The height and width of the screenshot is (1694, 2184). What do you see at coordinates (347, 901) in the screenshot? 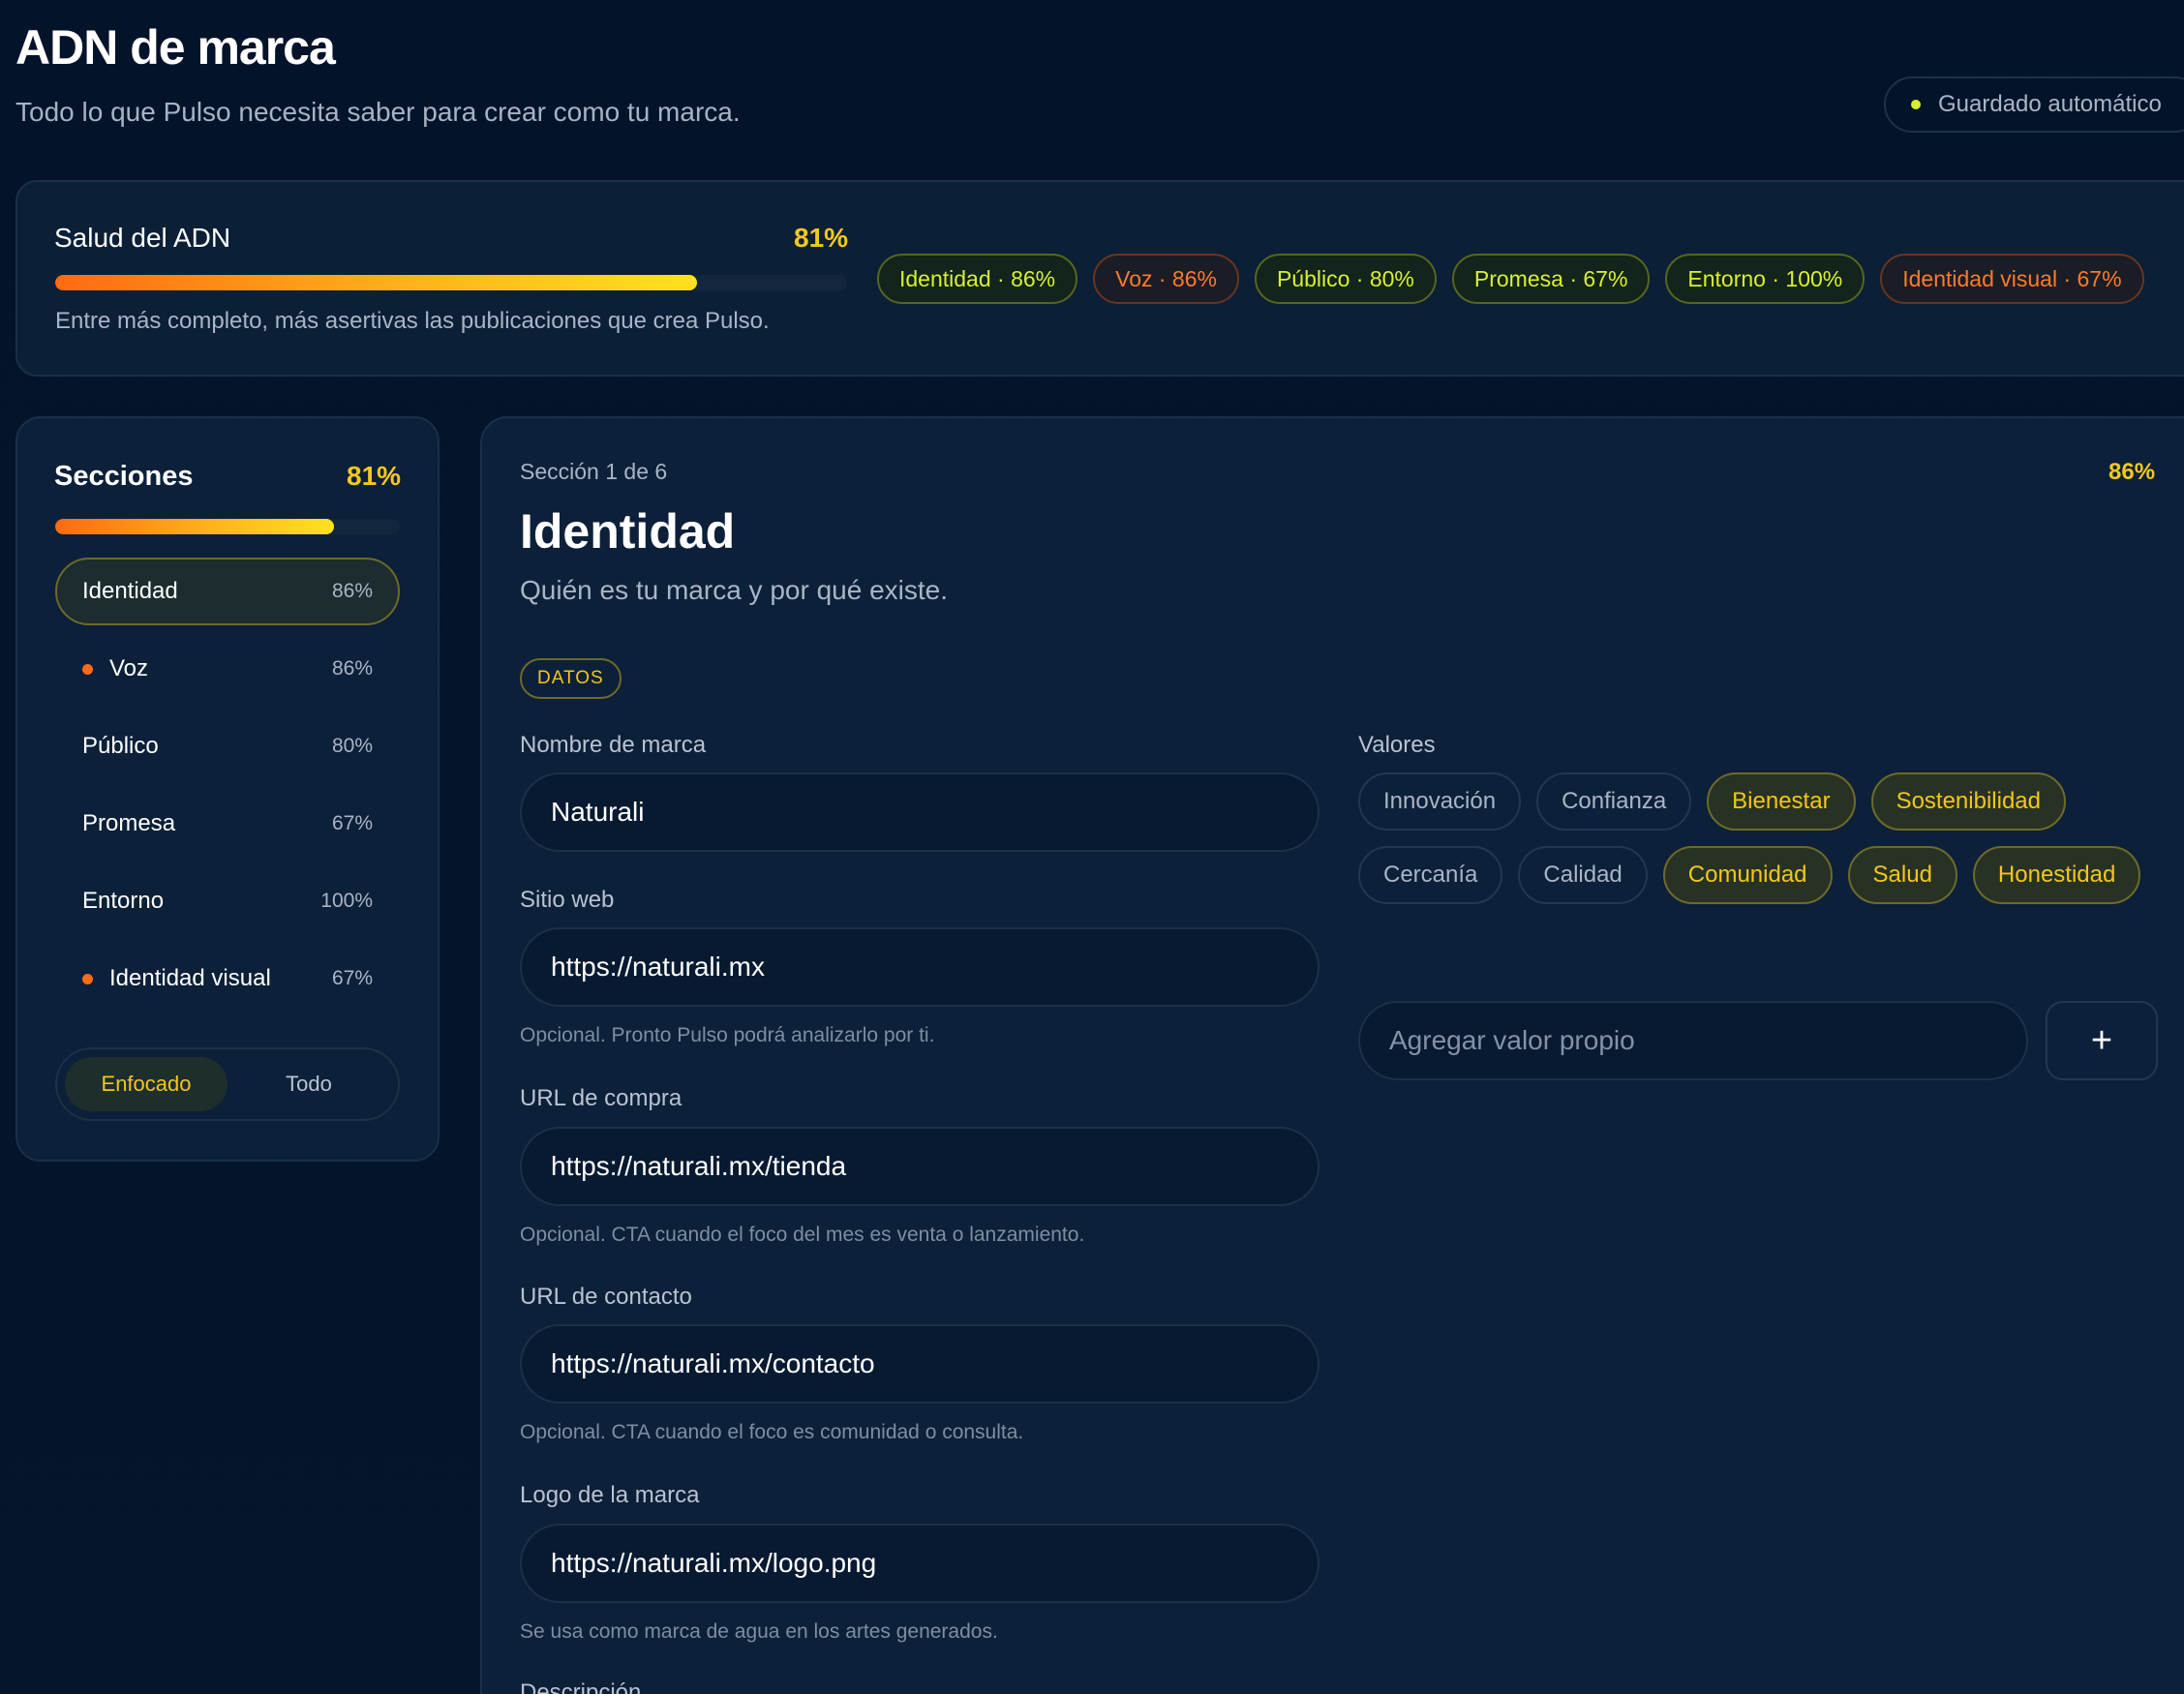
I see `sidebar-item-percent: 100%` at bounding box center [347, 901].